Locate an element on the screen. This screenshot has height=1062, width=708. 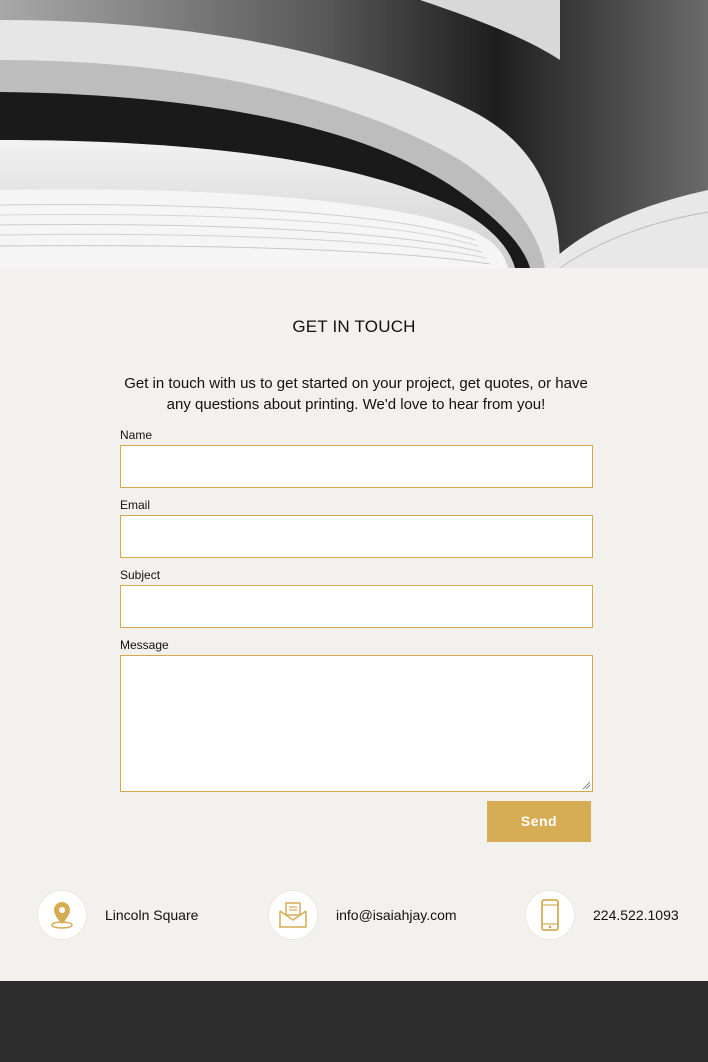
location-text: Lincoln Square is located at coordinates (152, 915).